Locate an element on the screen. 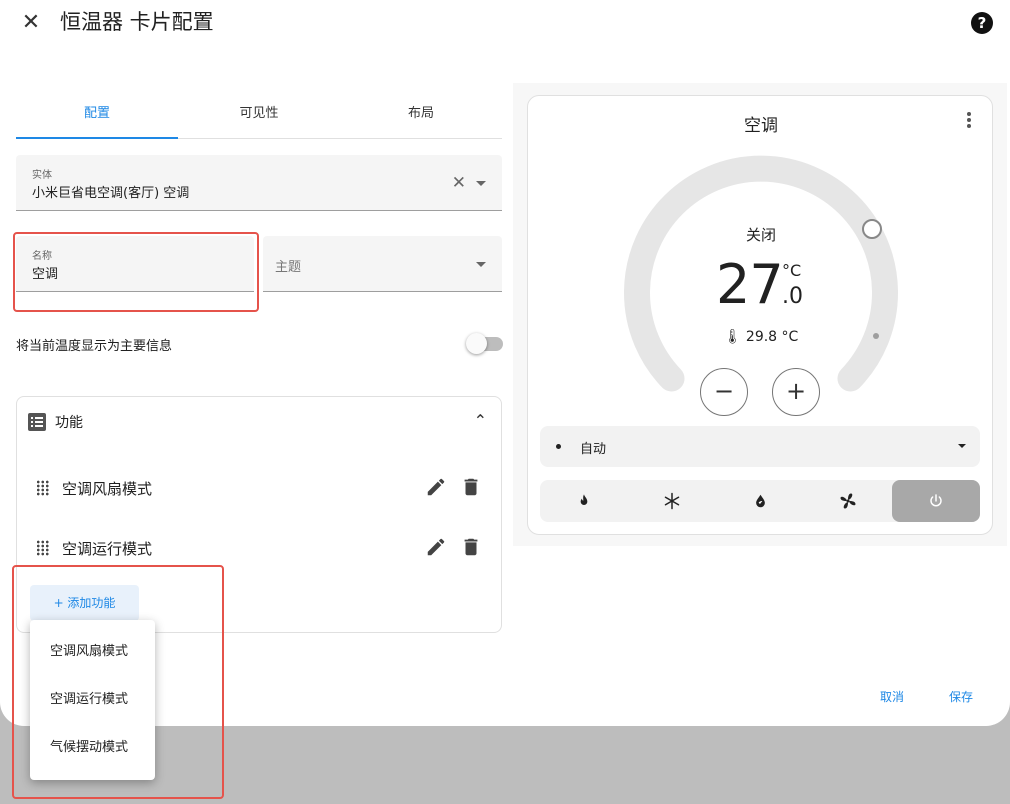 The height and width of the screenshot is (804, 1010). card-title: 空调 is located at coordinates (761, 126).